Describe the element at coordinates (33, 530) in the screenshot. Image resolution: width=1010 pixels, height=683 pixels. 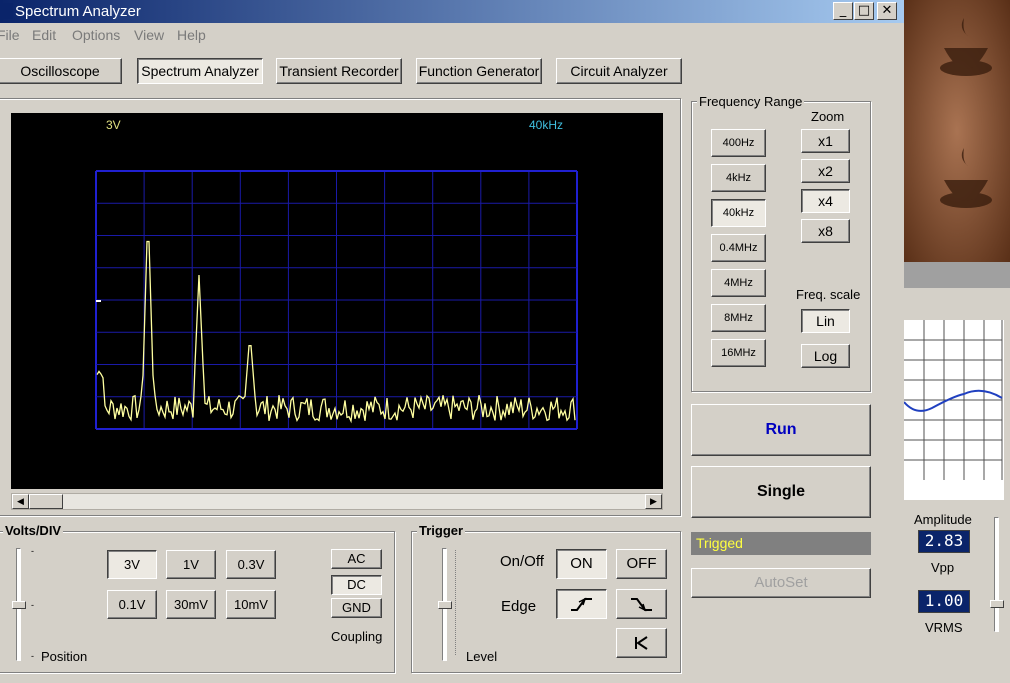
I see `volts-div-title: Volts/DIV` at that location.